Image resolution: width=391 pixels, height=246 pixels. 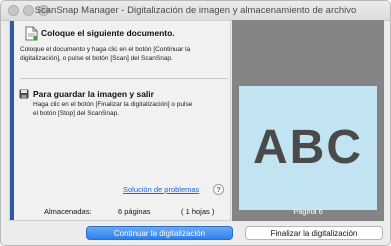 I want to click on step2-title: Para guardar la imagen y salir, so click(x=93, y=94).